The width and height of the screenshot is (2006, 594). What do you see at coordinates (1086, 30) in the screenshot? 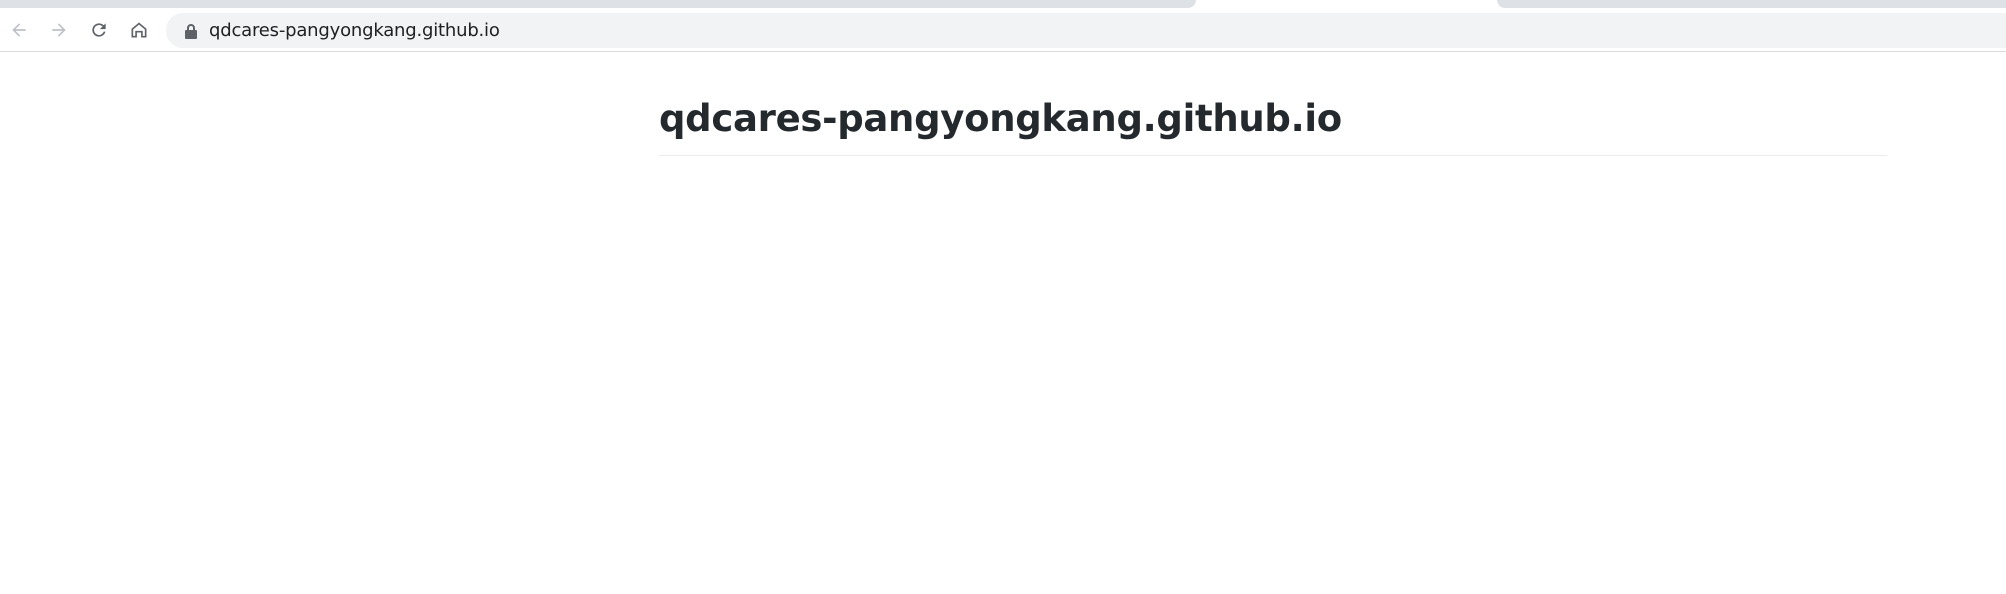
I see `address-bar: qdcares-pangyongkang.github.io` at bounding box center [1086, 30].